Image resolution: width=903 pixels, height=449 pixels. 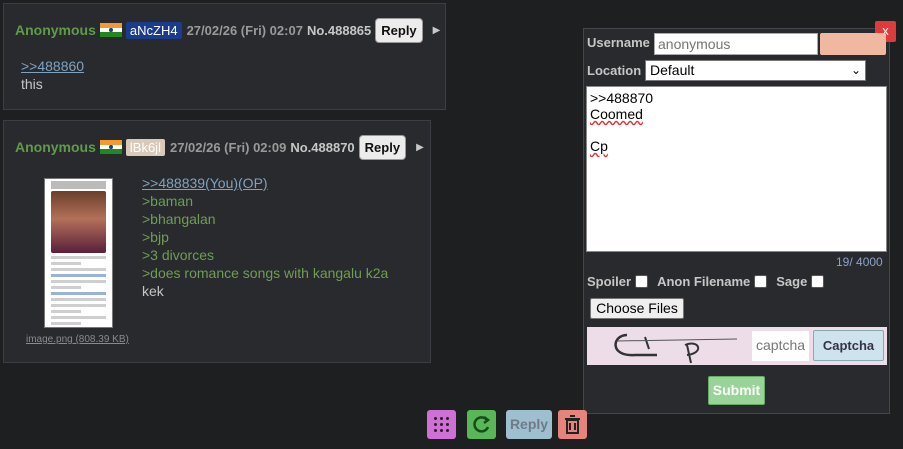 I want to click on image-thumbnail, so click(x=78, y=253).